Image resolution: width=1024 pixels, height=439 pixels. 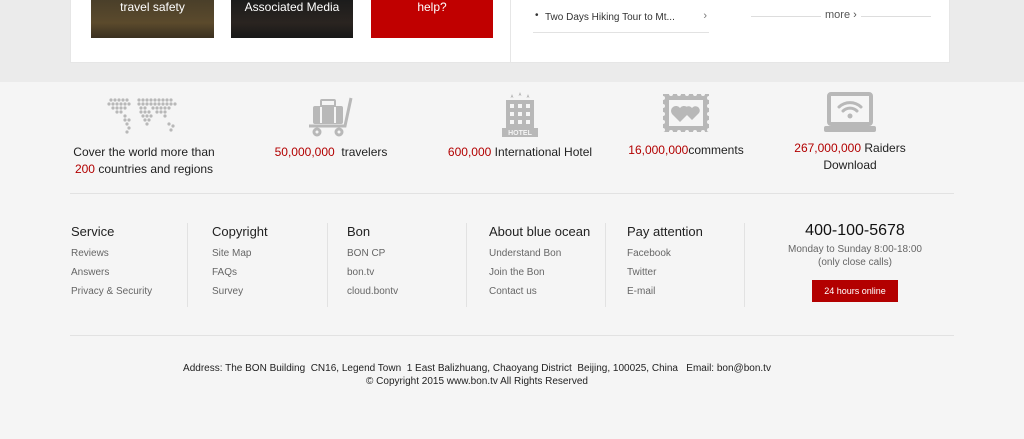 What do you see at coordinates (539, 272) in the screenshot?
I see `footer-link-join-bon: Join the Bon` at bounding box center [539, 272].